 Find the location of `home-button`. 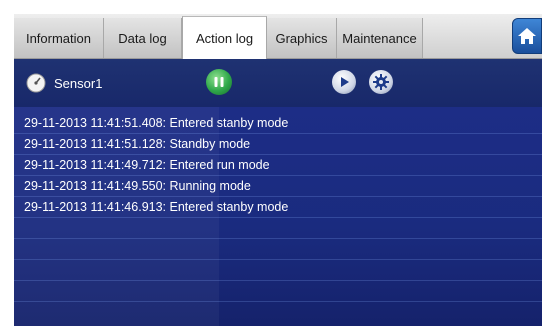

home-button is located at coordinates (527, 36).